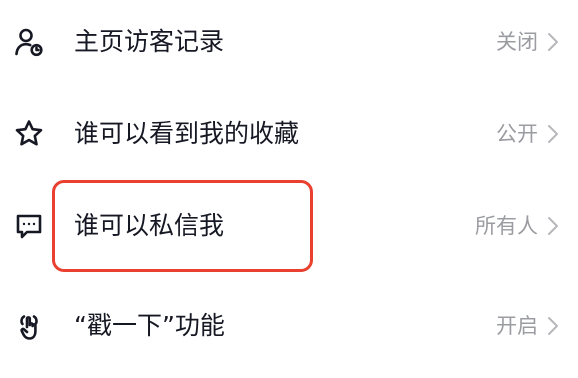 This screenshot has width=578, height=378. I want to click on profile-visitor-icon, so click(29, 42).